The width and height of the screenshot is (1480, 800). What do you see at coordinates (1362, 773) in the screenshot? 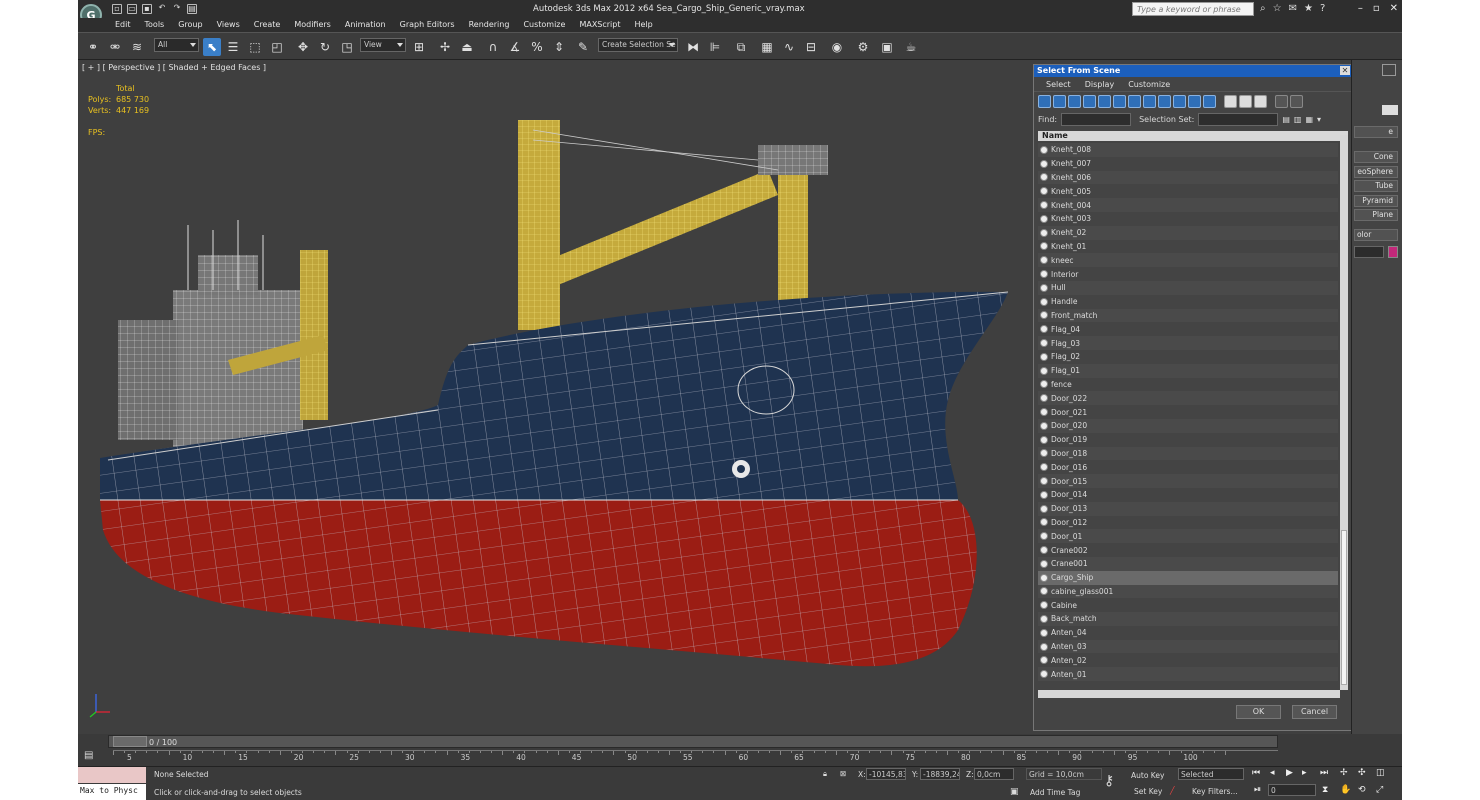
I see `zoom-all-icon: ✣` at bounding box center [1362, 773].